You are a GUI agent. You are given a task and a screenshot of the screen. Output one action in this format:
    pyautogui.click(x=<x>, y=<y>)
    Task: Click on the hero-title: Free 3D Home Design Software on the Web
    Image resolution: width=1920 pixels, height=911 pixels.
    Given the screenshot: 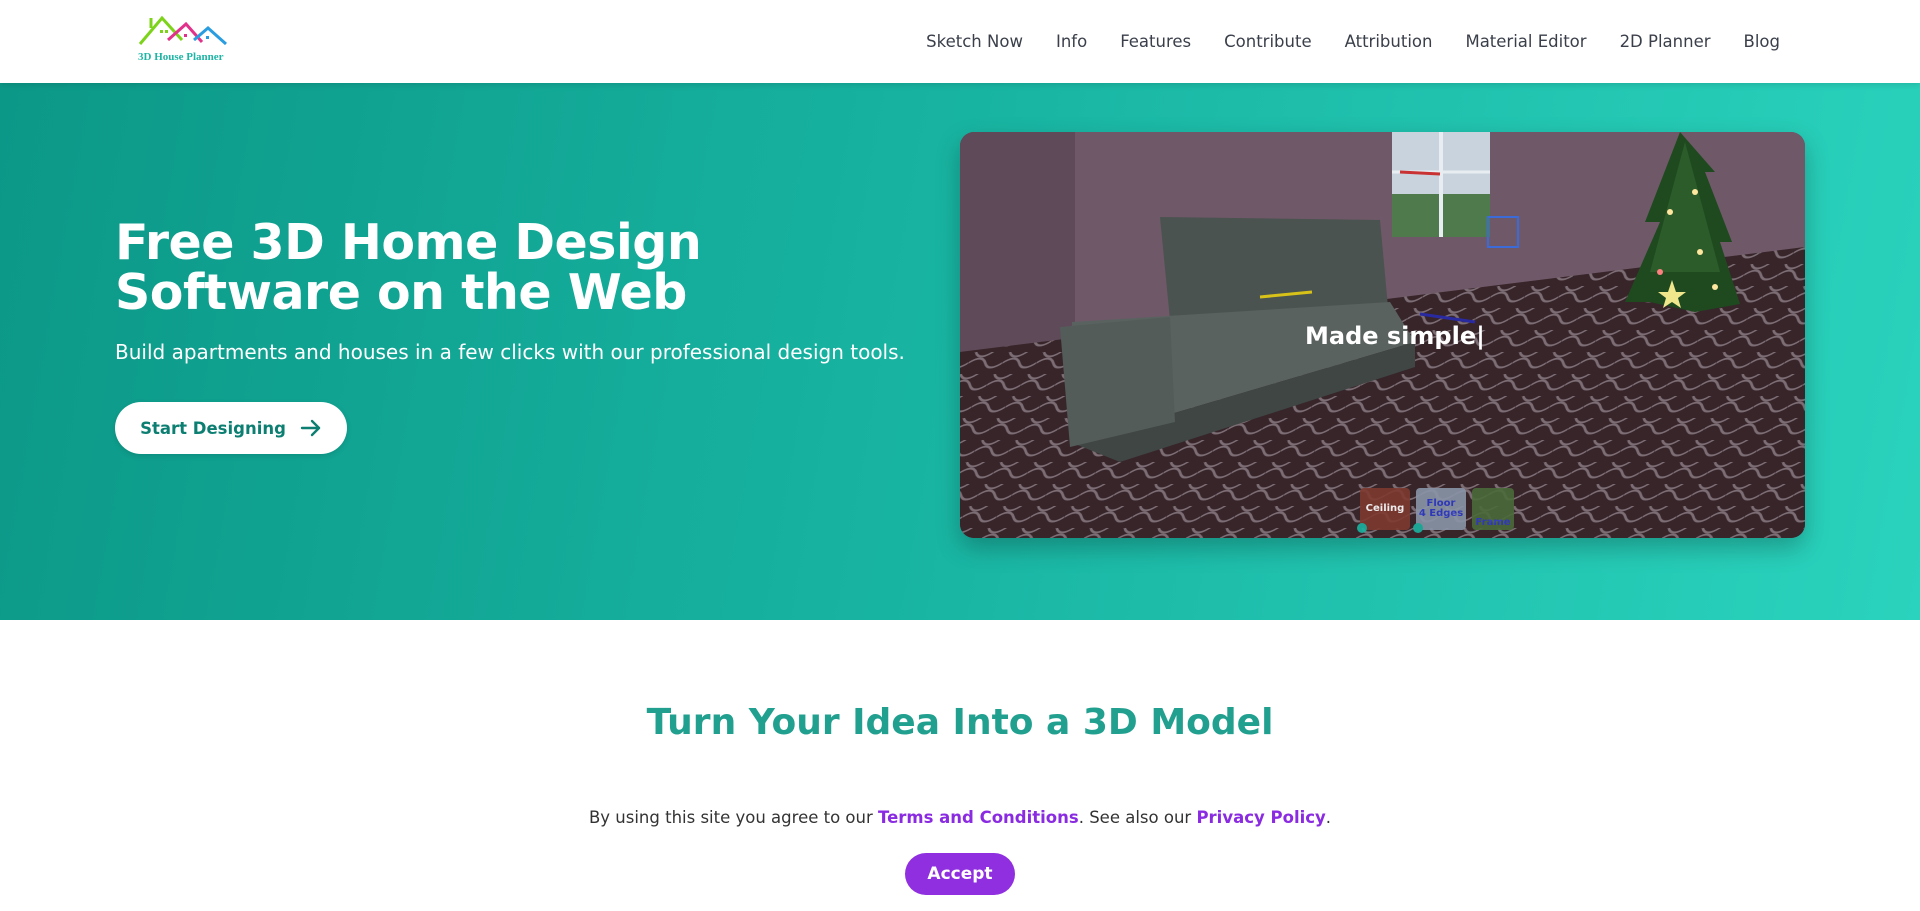 What is the action you would take?
    pyautogui.click(x=408, y=267)
    